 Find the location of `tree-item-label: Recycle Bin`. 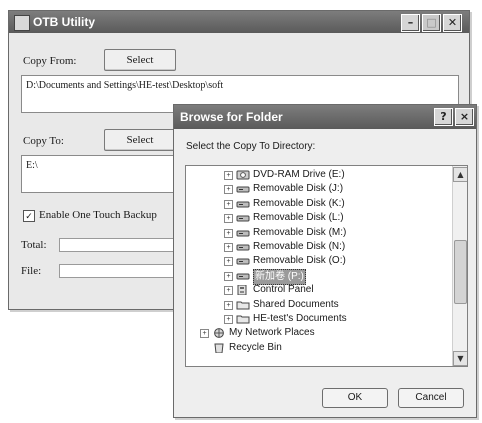

tree-item-label: Recycle Bin is located at coordinates (255, 347).